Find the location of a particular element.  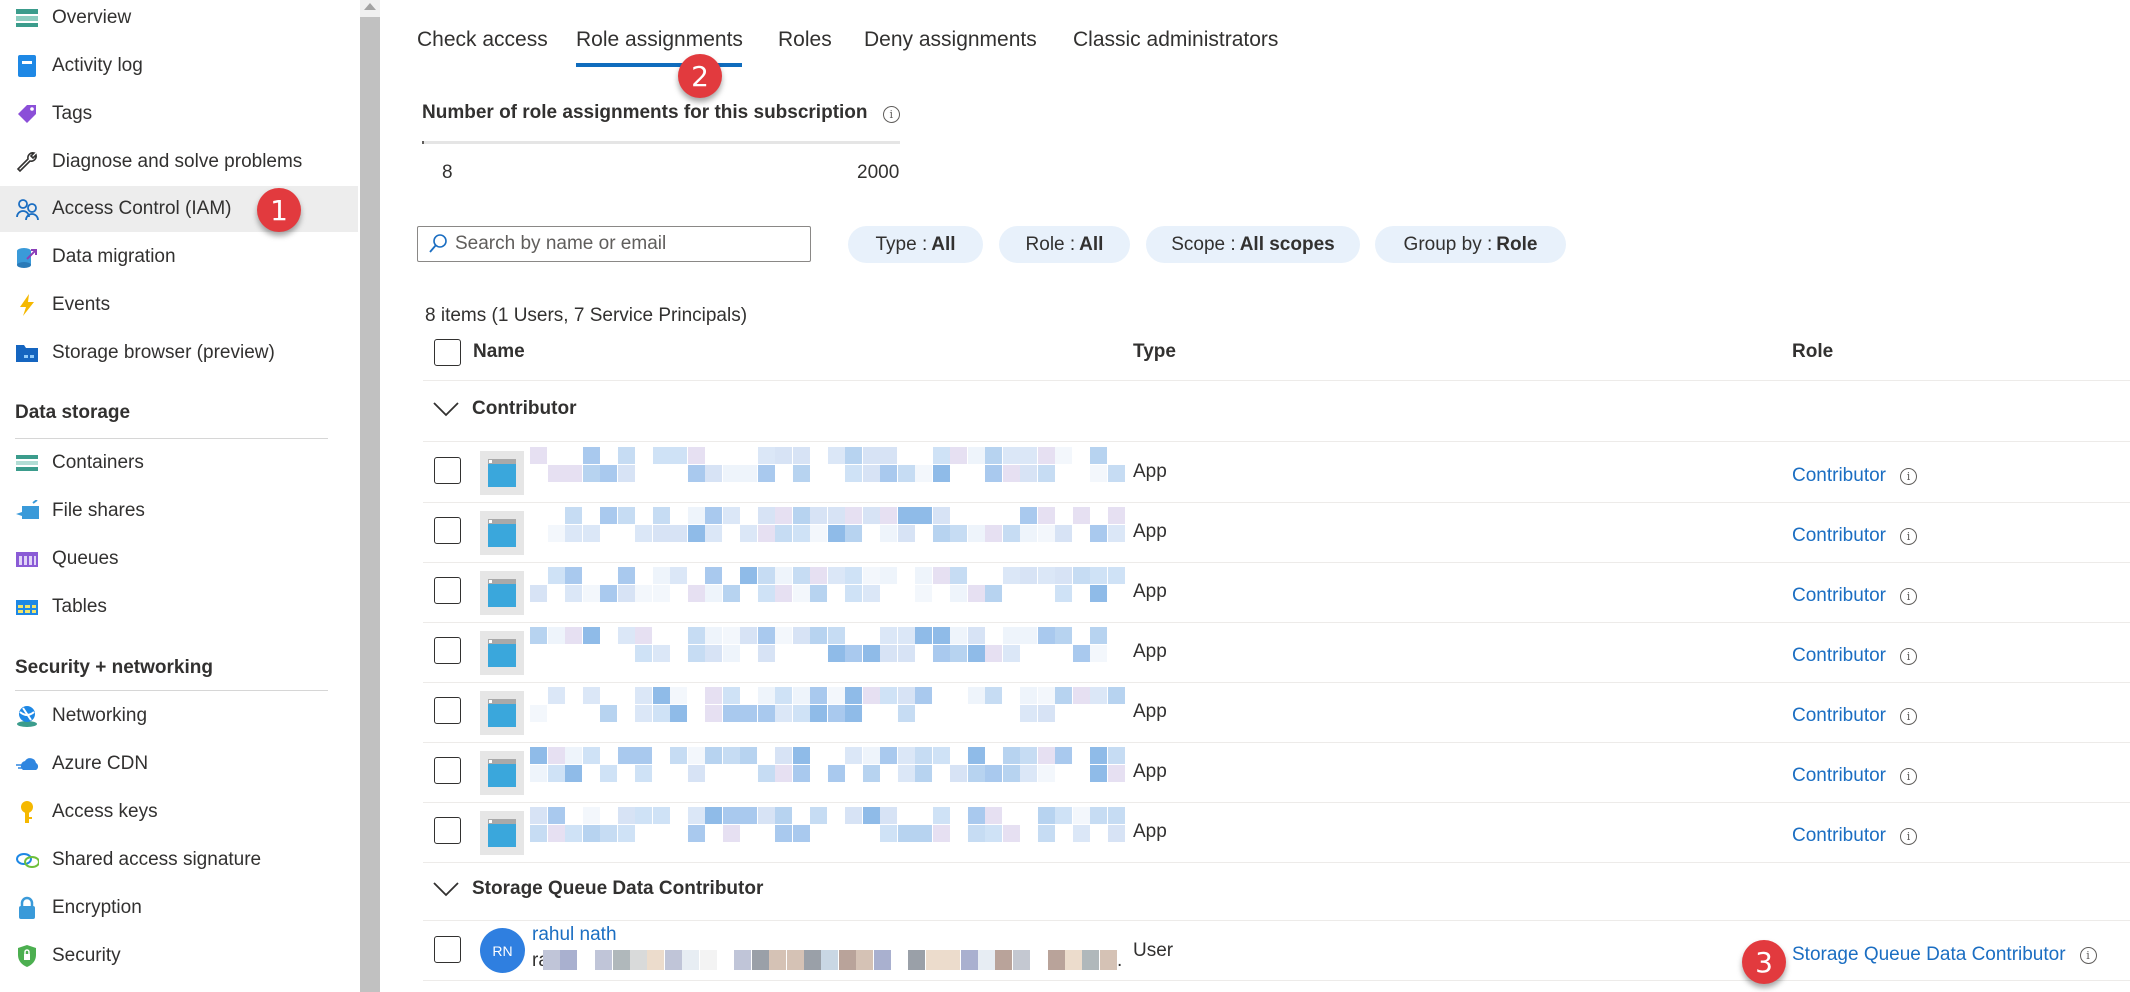

sidebar-item-queues: Queues is located at coordinates (179, 559).